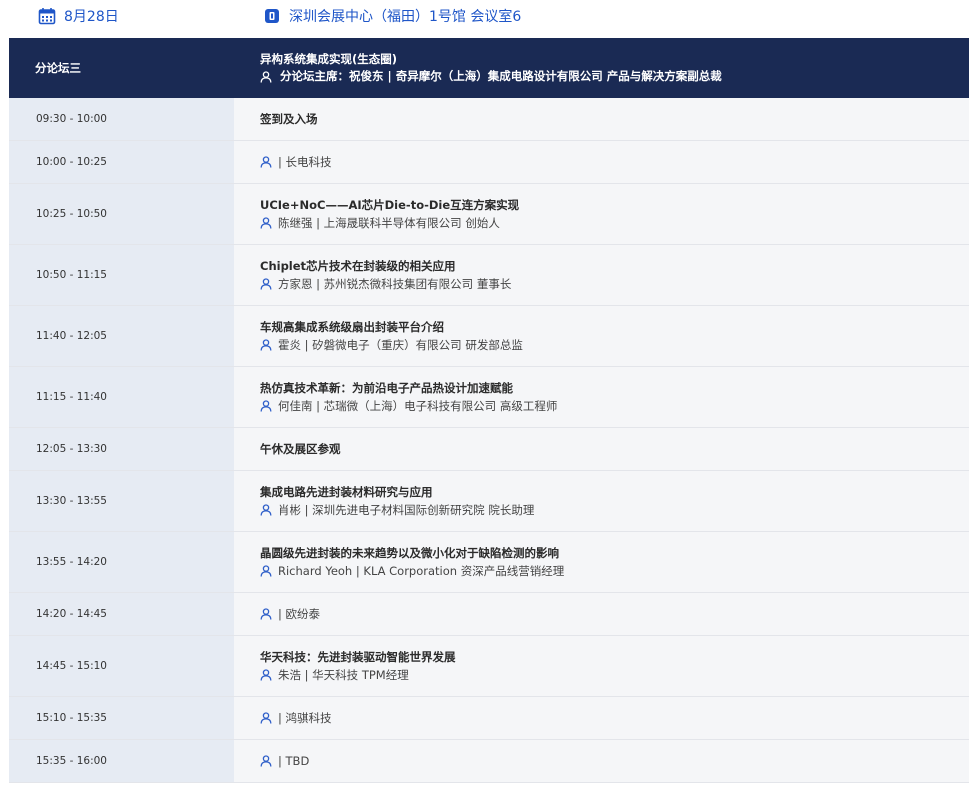  What do you see at coordinates (418, 406) in the screenshot?
I see `session-speaker-text: 何佳南 | 芯瑞微（上海）电子科技有限公司 高级工程师` at bounding box center [418, 406].